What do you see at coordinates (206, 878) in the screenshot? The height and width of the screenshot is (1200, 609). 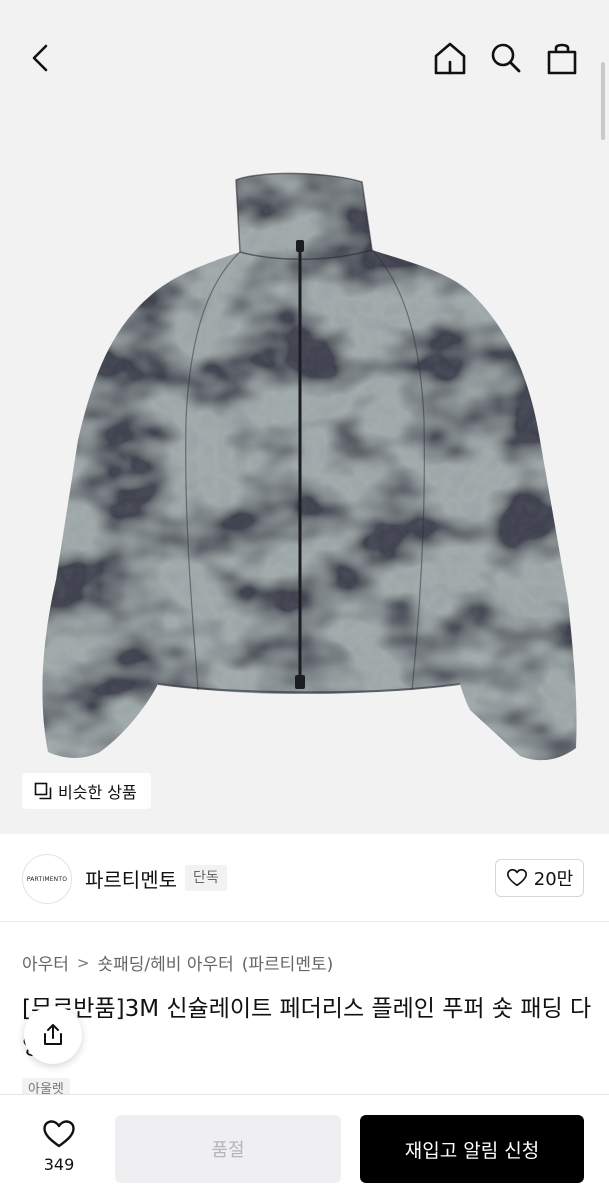 I see `exclusive-badge: 단독` at bounding box center [206, 878].